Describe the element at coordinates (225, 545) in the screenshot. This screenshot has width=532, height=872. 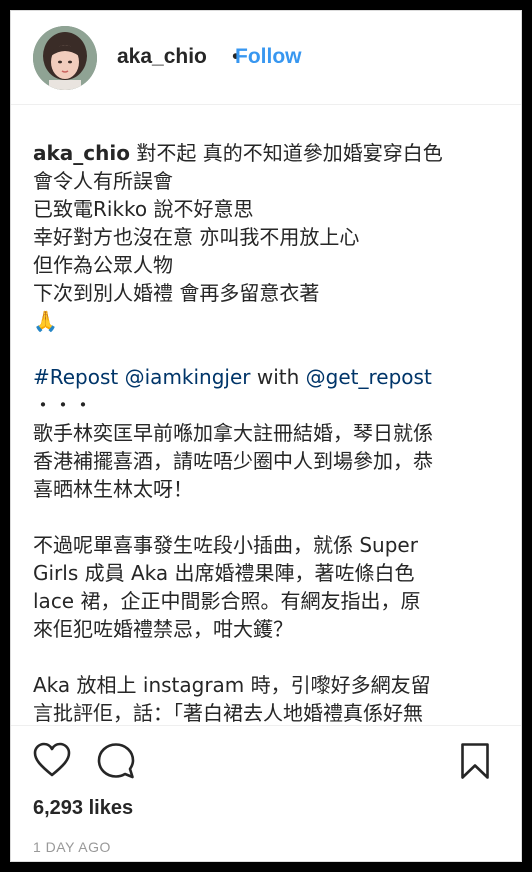
I see `caption-line: 不過呢單喜事發生咗段小插曲，就係 Super` at that location.